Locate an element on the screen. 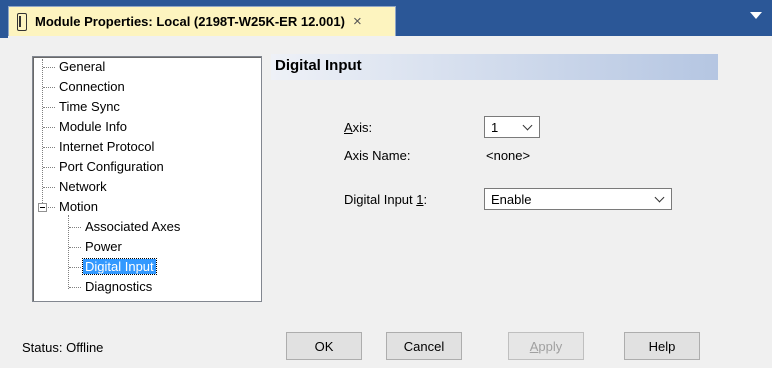 The width and height of the screenshot is (772, 368). axis-select: 1 is located at coordinates (512, 127).